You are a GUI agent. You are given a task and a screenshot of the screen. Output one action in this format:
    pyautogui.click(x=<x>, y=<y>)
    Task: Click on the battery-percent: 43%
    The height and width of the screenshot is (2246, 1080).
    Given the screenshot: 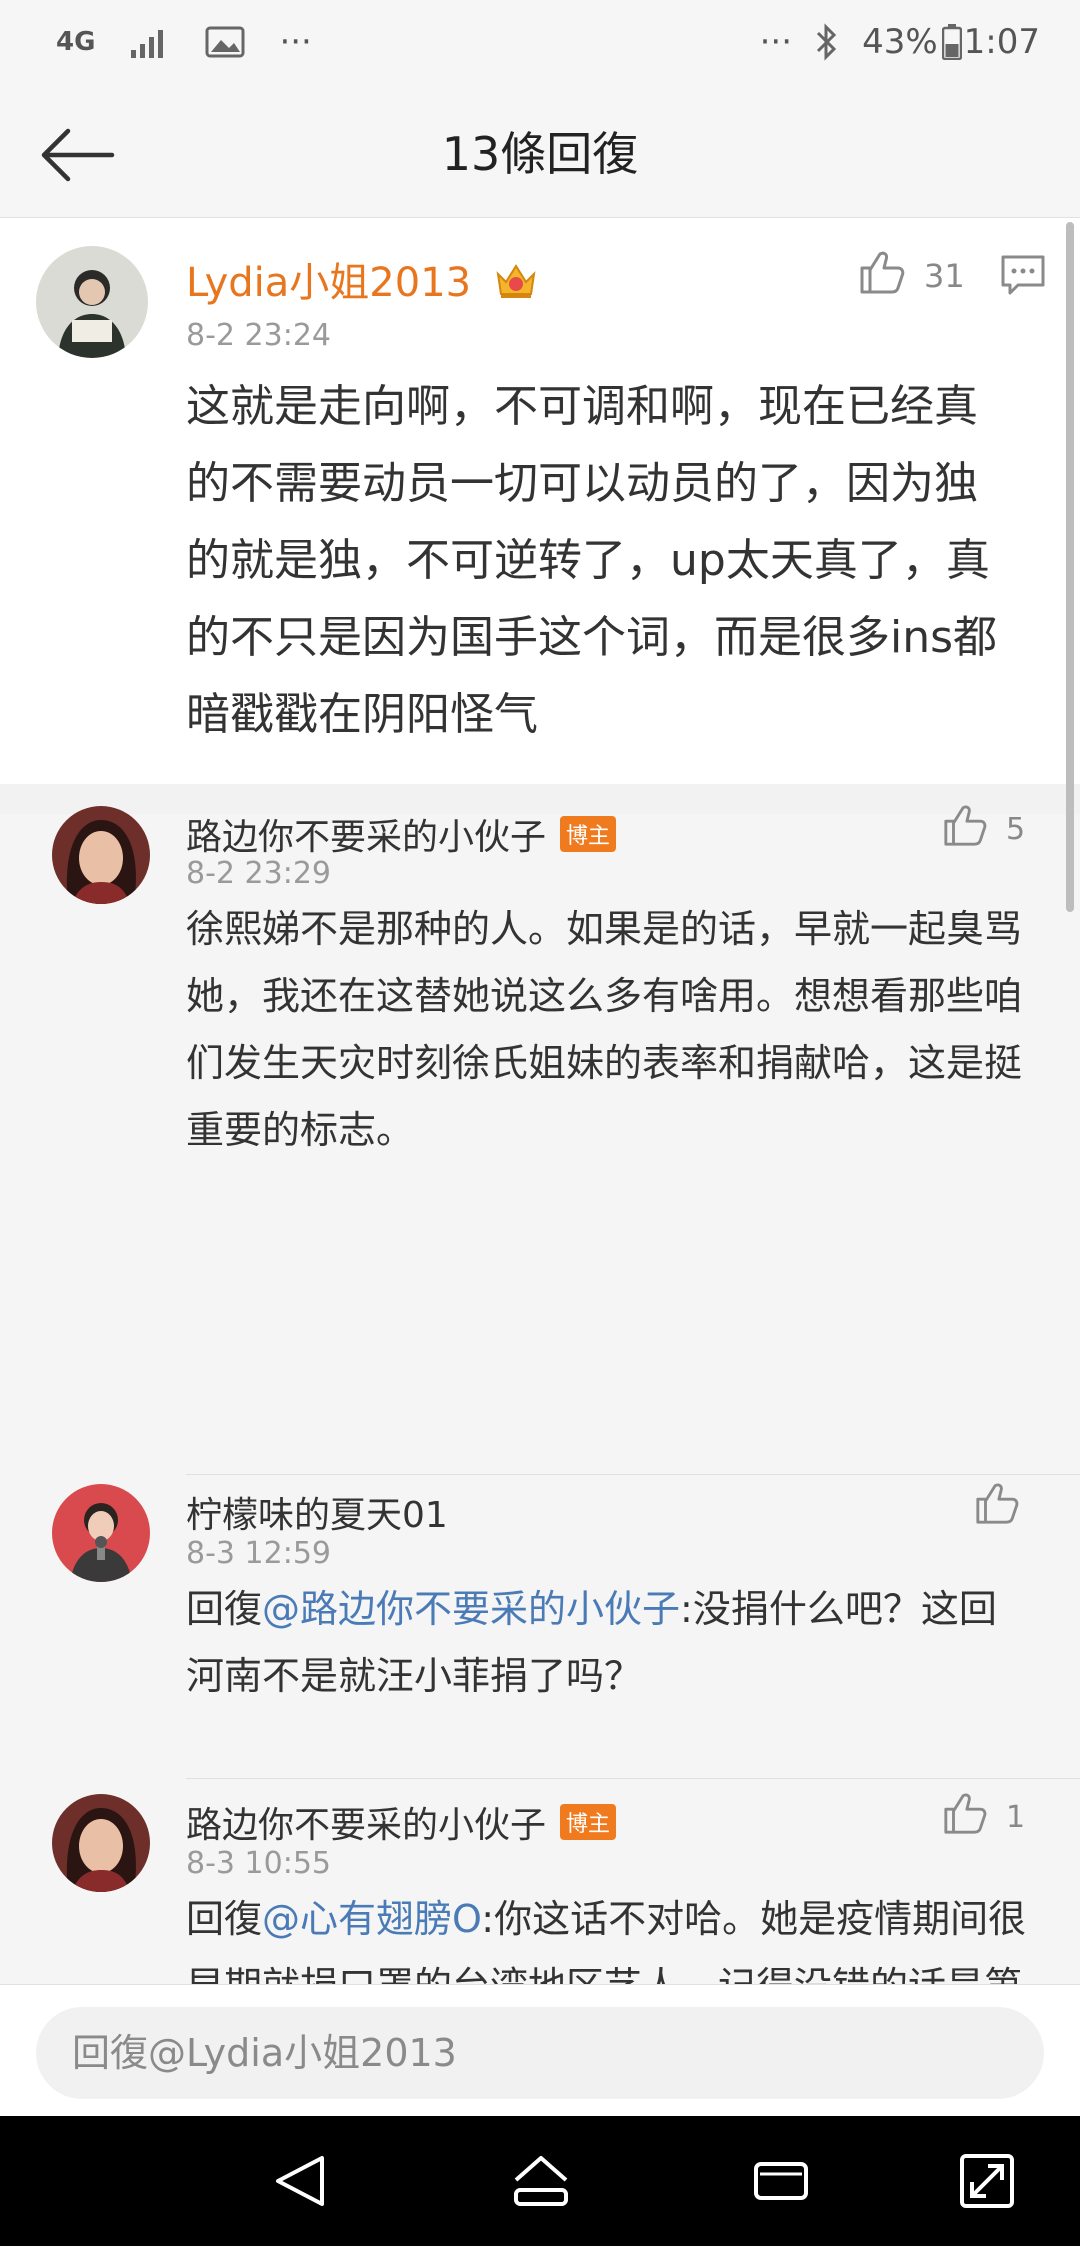 What is the action you would take?
    pyautogui.click(x=900, y=42)
    